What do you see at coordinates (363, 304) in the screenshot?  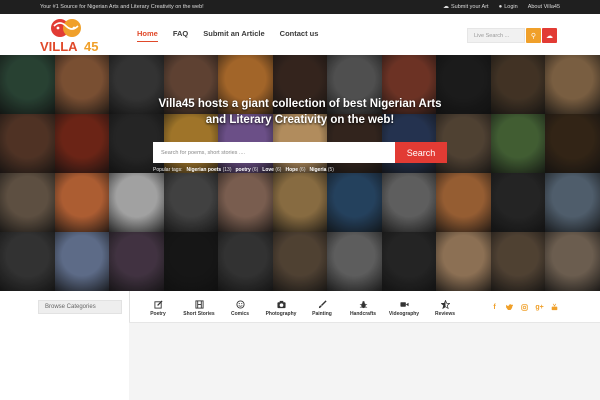 I see `bug-icon` at bounding box center [363, 304].